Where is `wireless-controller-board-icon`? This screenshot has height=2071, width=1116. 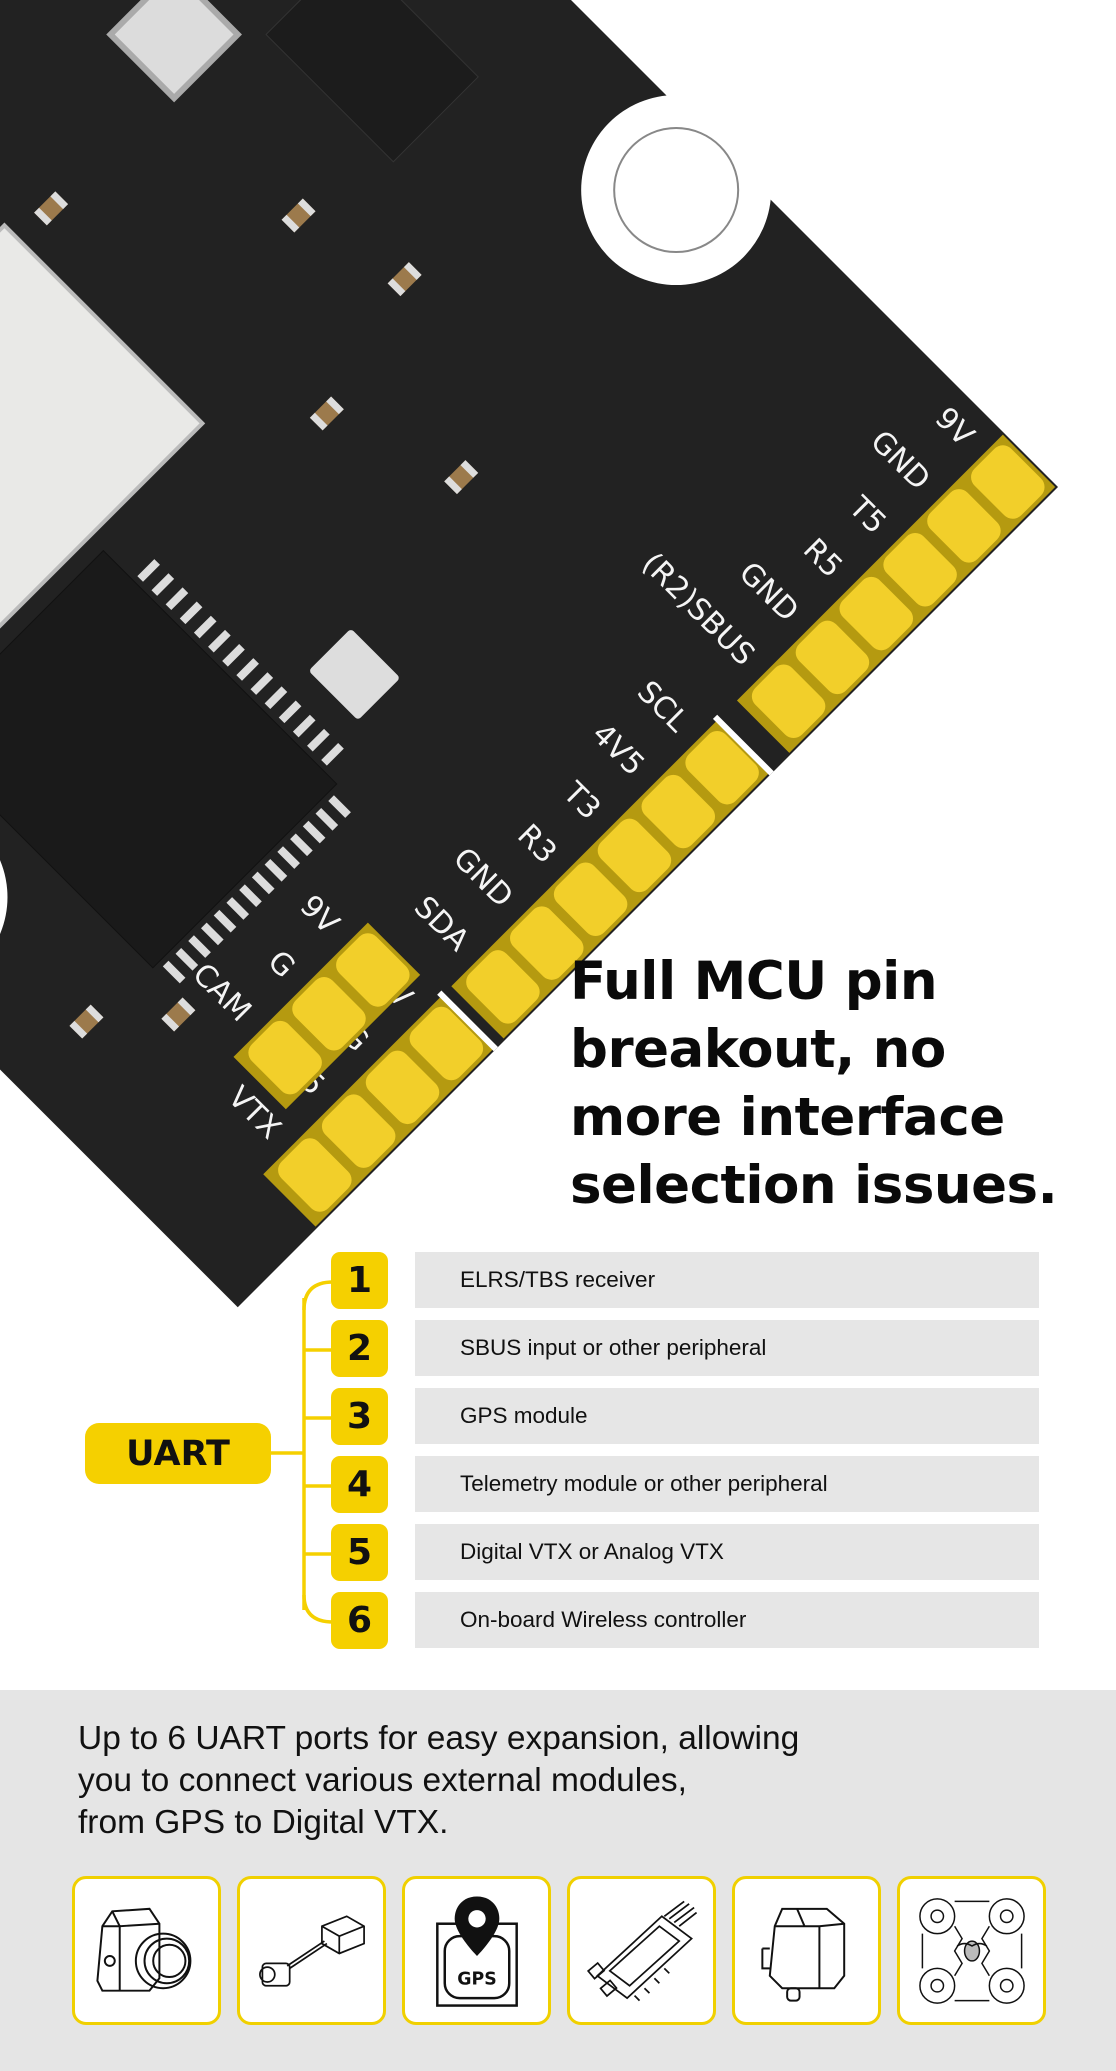 wireless-controller-board-icon is located at coordinates (971, 1950).